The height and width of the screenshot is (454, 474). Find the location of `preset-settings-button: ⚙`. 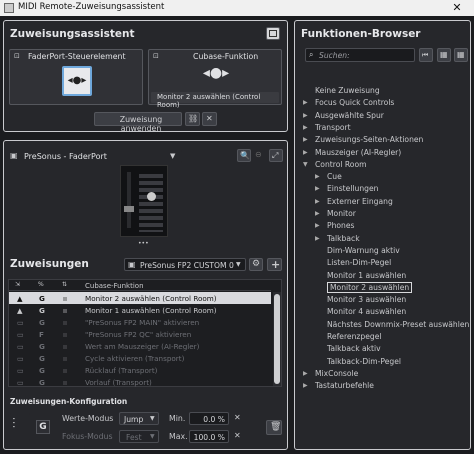

preset-settings-button: ⚙ is located at coordinates (256, 264).